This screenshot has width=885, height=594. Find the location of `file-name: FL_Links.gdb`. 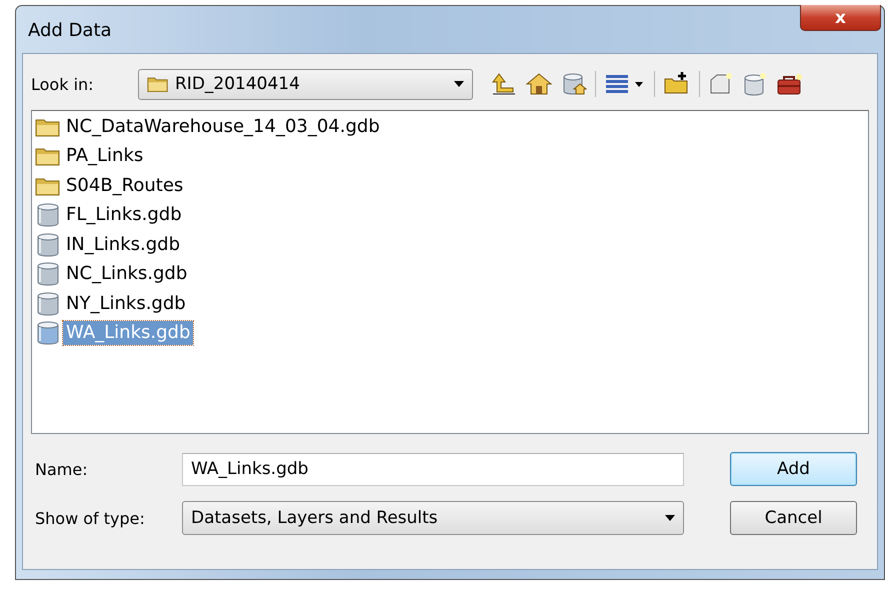

file-name: FL_Links.gdb is located at coordinates (124, 215).